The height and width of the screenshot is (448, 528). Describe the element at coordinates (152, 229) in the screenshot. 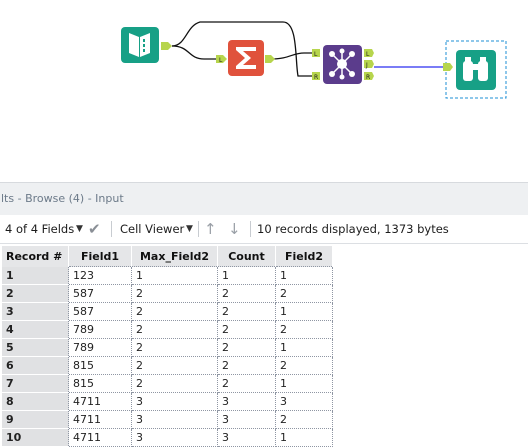

I see `view-selector: Cell Viewer` at that location.